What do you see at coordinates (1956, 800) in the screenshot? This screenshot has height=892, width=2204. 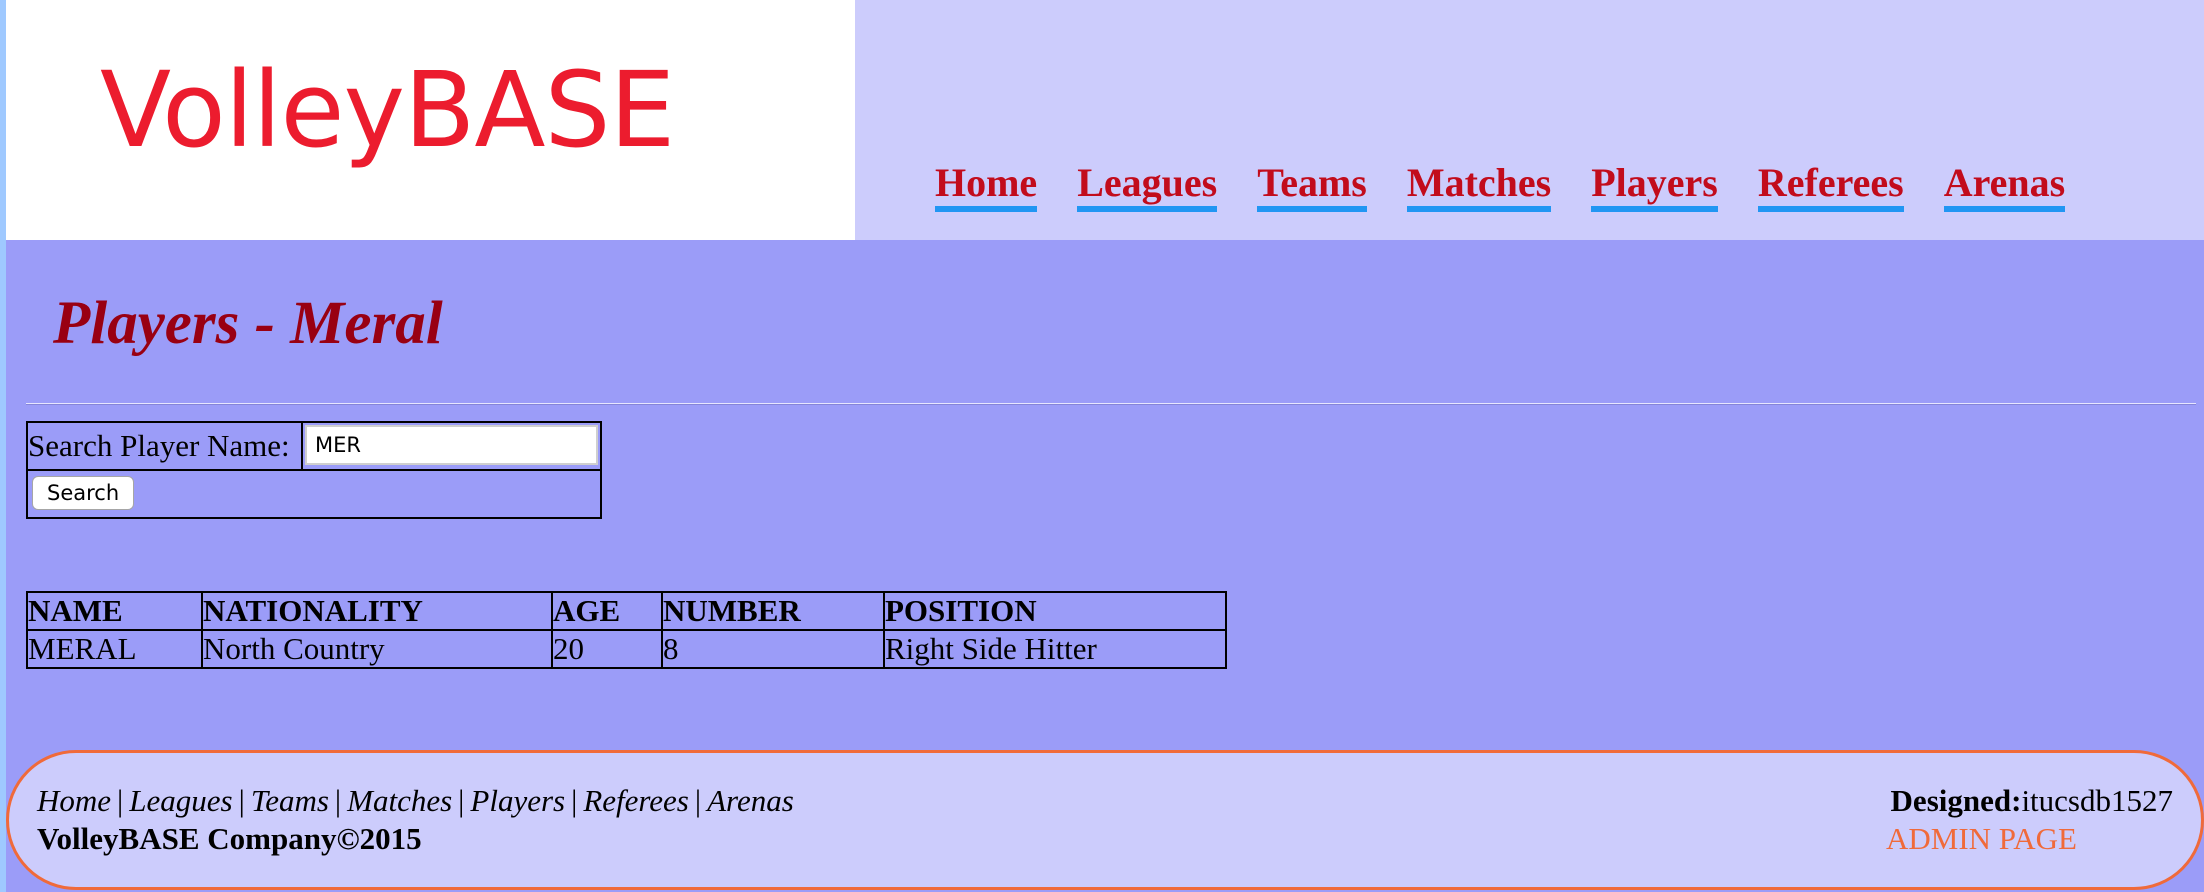 I see `designed-label: Designed:` at bounding box center [1956, 800].